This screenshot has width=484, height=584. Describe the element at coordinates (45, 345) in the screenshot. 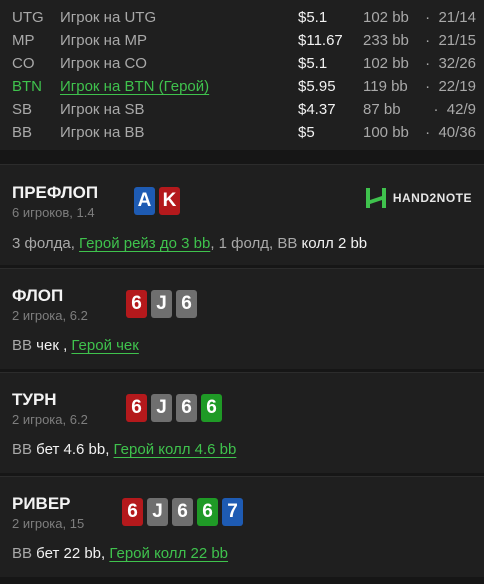

I see `action-text: чек` at that location.